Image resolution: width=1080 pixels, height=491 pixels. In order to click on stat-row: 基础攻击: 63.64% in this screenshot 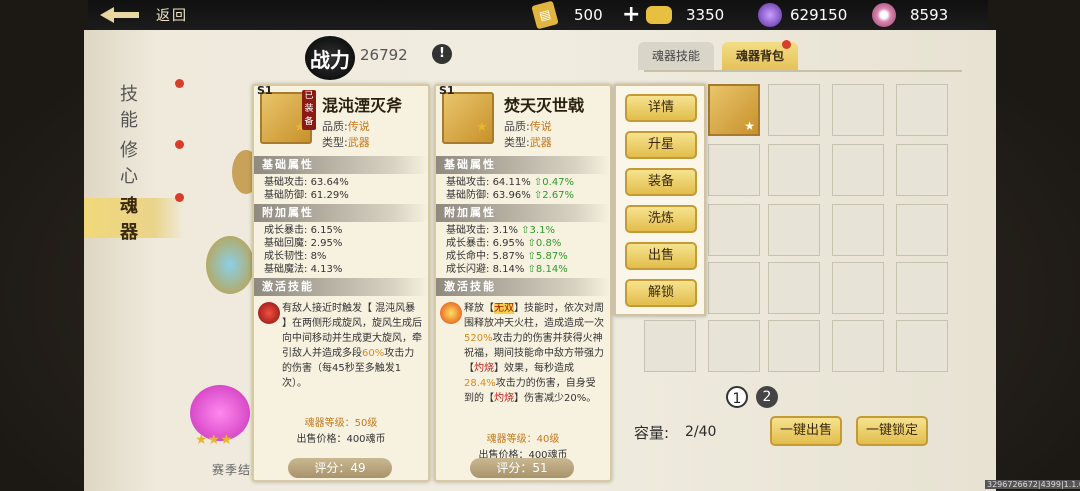, I will do `click(306, 182)`.